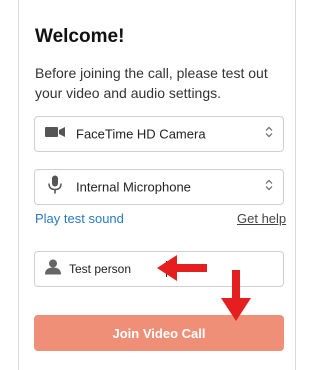 This screenshot has height=370, width=320. I want to click on panel-left-border, so click(18, 185).